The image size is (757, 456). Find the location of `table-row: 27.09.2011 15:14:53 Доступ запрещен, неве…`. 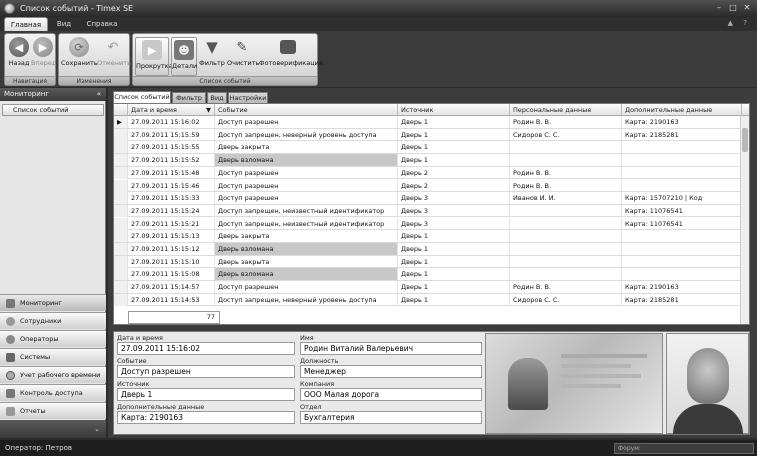

table-row: 27.09.2011 15:14:53 Доступ запрещен, неве… is located at coordinates (428, 300).